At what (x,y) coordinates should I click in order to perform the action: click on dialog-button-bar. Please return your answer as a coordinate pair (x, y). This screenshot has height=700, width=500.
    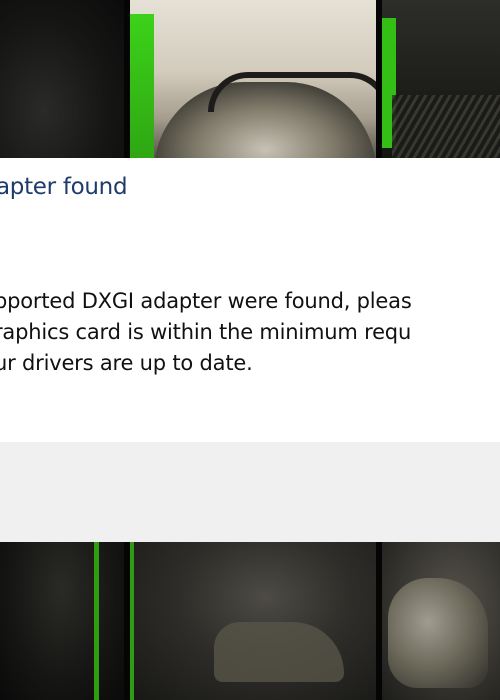
    Looking at the image, I should click on (250, 492).